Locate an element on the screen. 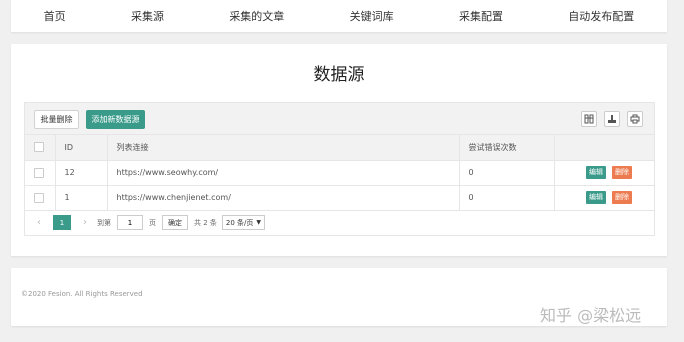  page-label: 页 is located at coordinates (152, 222).